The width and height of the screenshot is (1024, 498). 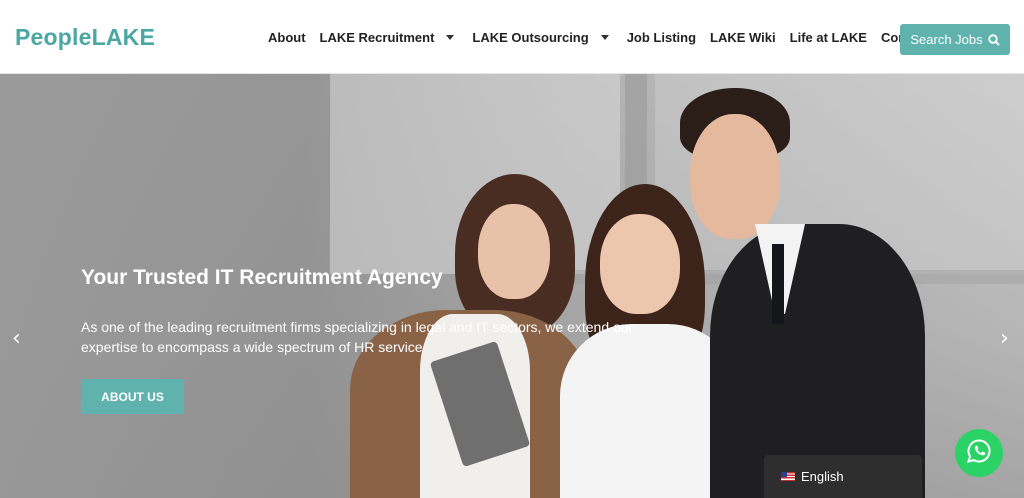 I want to click on us-flag-icon, so click(x=788, y=476).